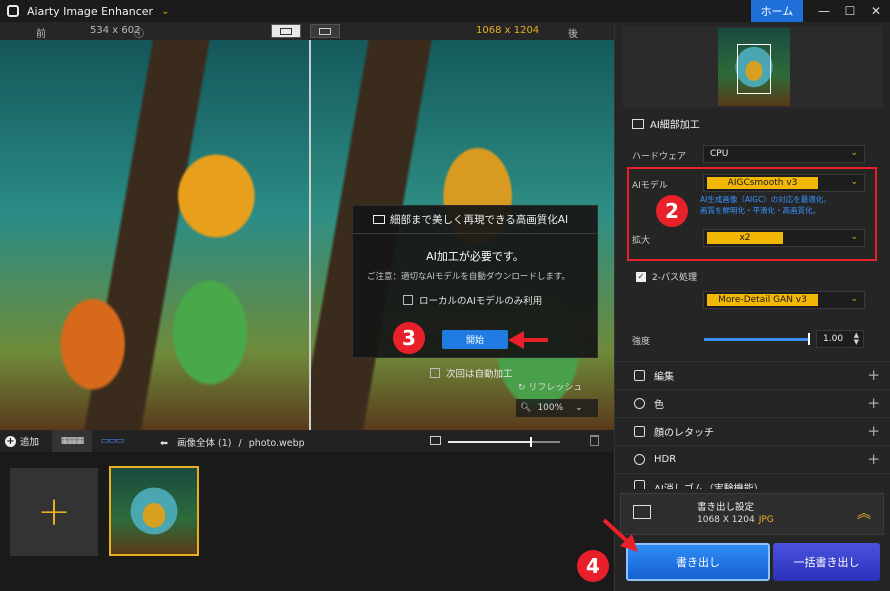 This screenshot has height=591, width=890. Describe the element at coordinates (468, 277) in the screenshot. I see `download-note: ご注意：適切なAIモデルを自動ダウンロードします。` at that location.